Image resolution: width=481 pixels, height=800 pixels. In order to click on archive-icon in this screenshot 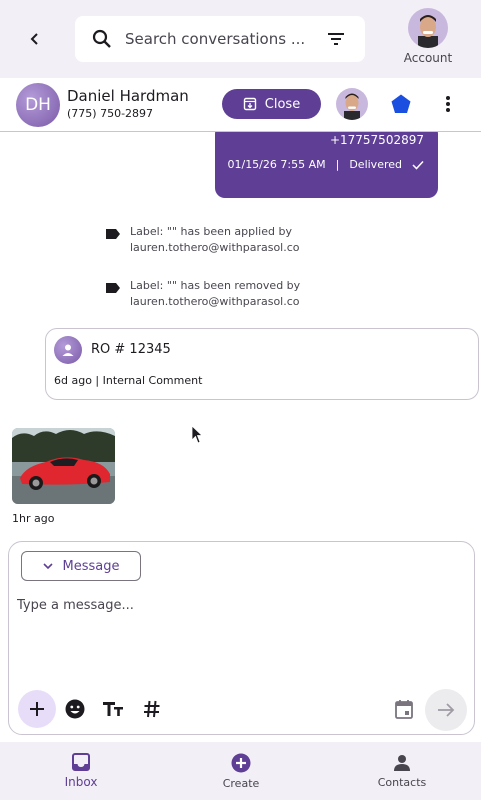, I will do `click(249, 104)`.